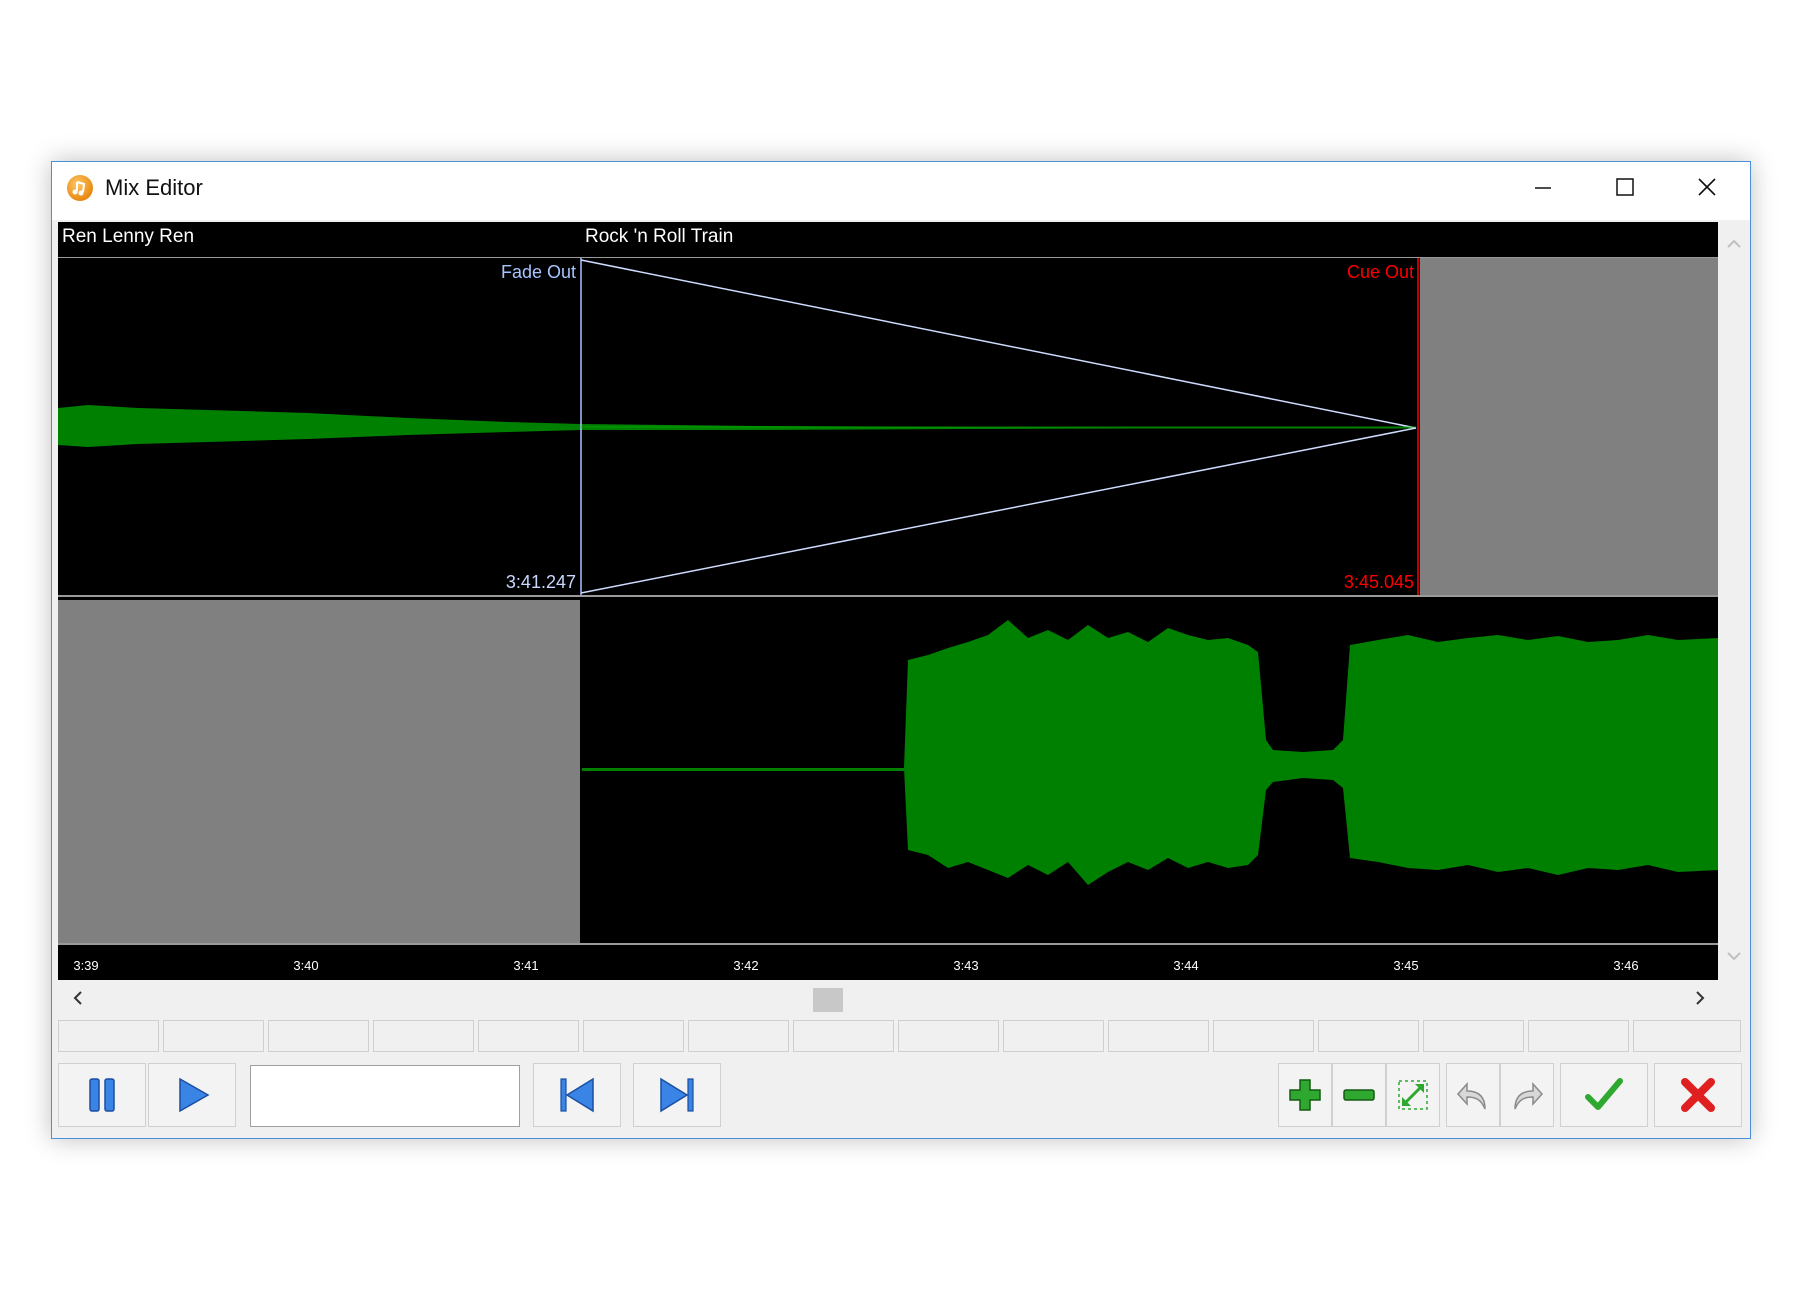  I want to click on cancel-button, so click(1698, 1095).